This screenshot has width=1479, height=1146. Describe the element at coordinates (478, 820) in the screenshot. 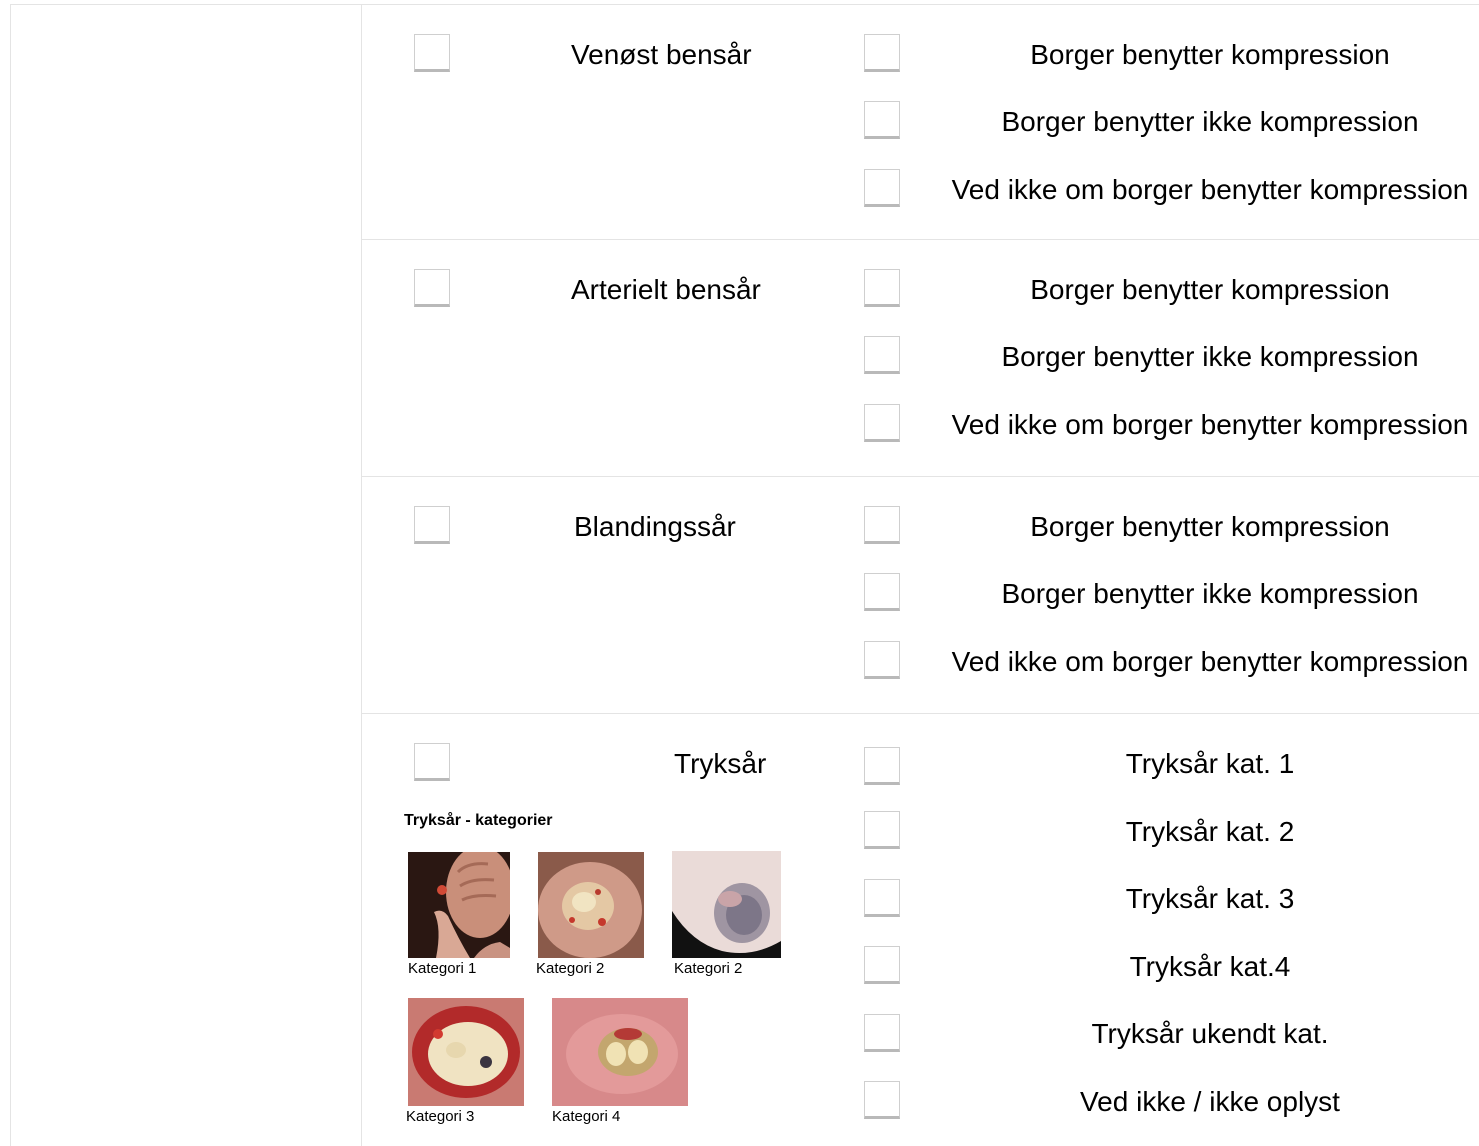

I see `pressure-ulcer-categories-title: Tryksår - kategorier` at that location.